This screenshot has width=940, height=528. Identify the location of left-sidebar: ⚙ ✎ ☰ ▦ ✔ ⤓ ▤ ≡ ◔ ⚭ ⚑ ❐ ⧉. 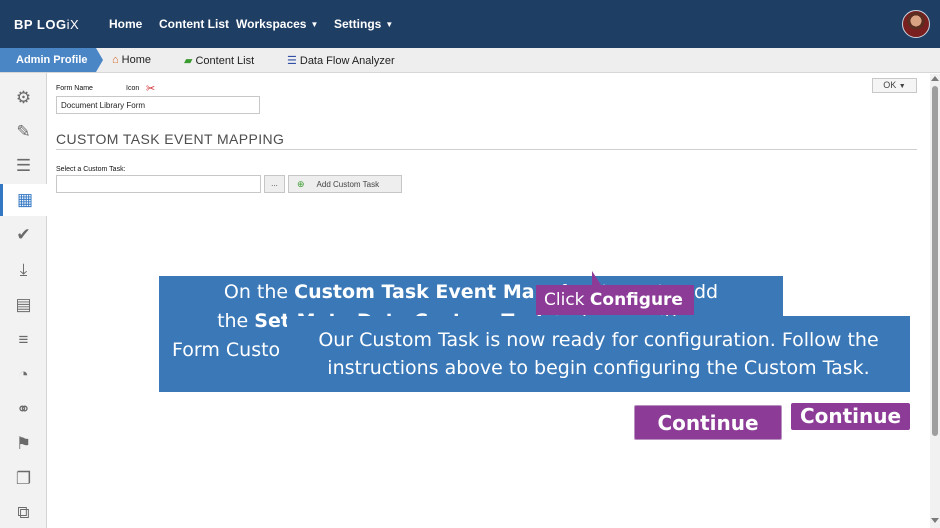
(23, 300).